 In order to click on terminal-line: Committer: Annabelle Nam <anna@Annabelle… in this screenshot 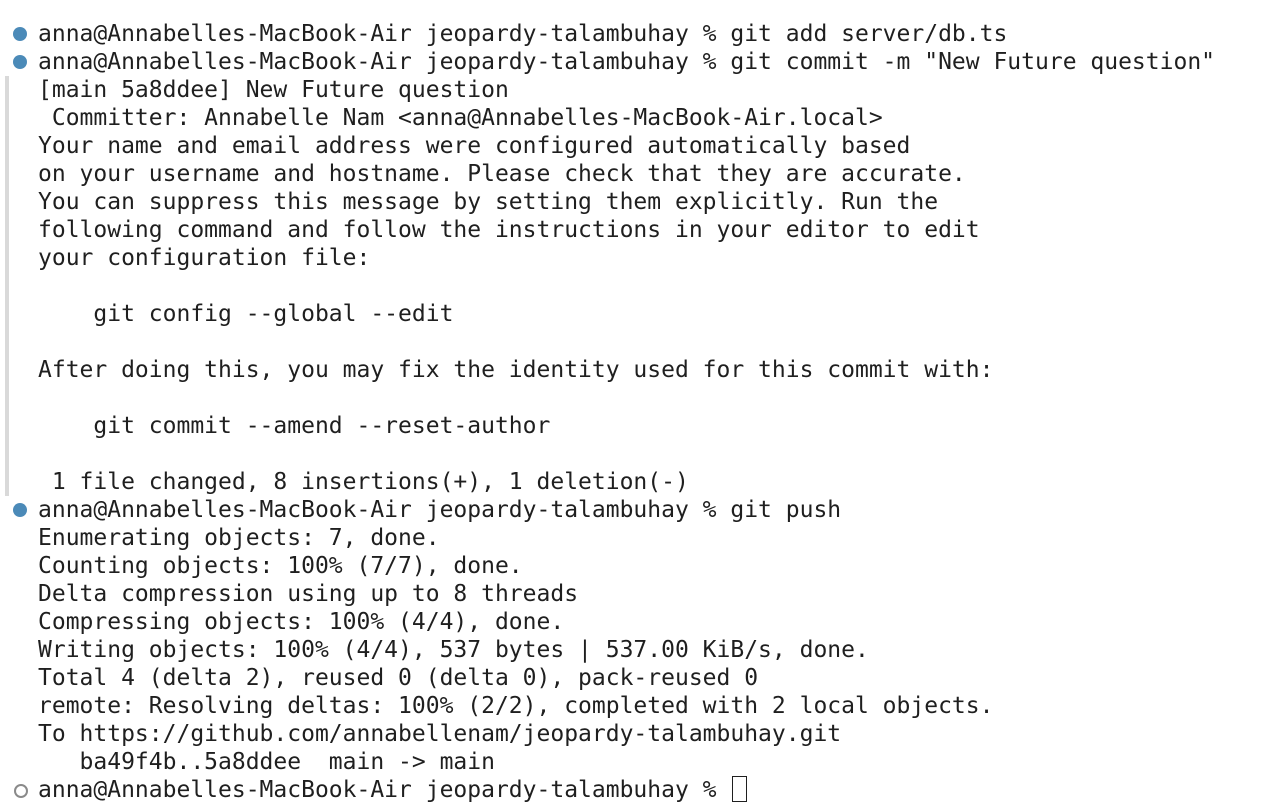, I will do `click(636, 118)`.